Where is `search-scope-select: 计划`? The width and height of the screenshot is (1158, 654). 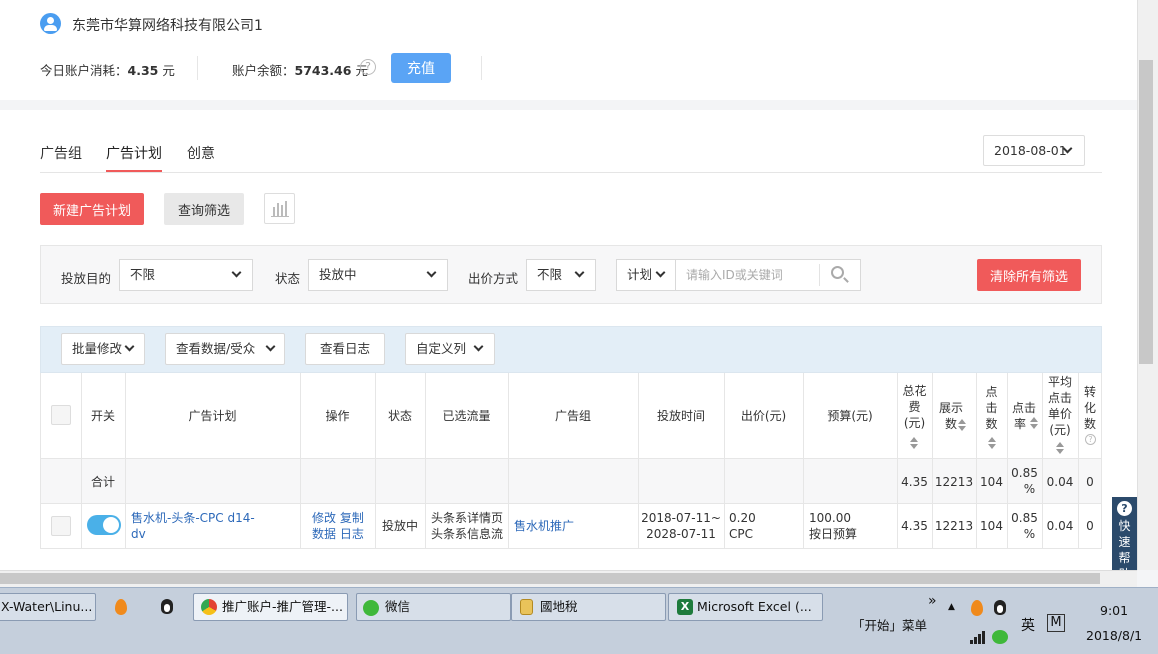
search-scope-select: 计划 is located at coordinates (646, 275).